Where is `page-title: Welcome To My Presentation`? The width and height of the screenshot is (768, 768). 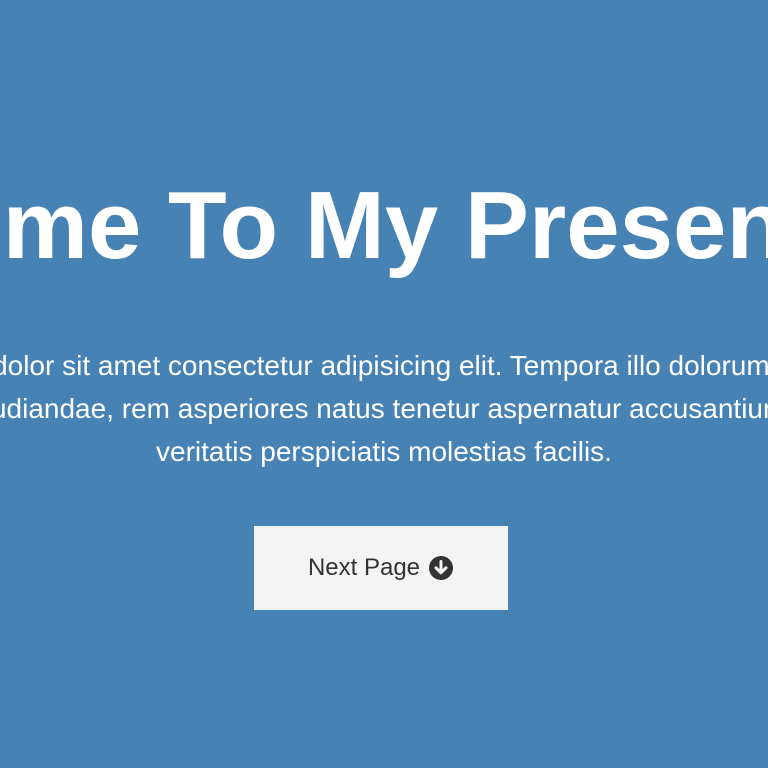
page-title: Welcome To My Presentation is located at coordinates (384, 225).